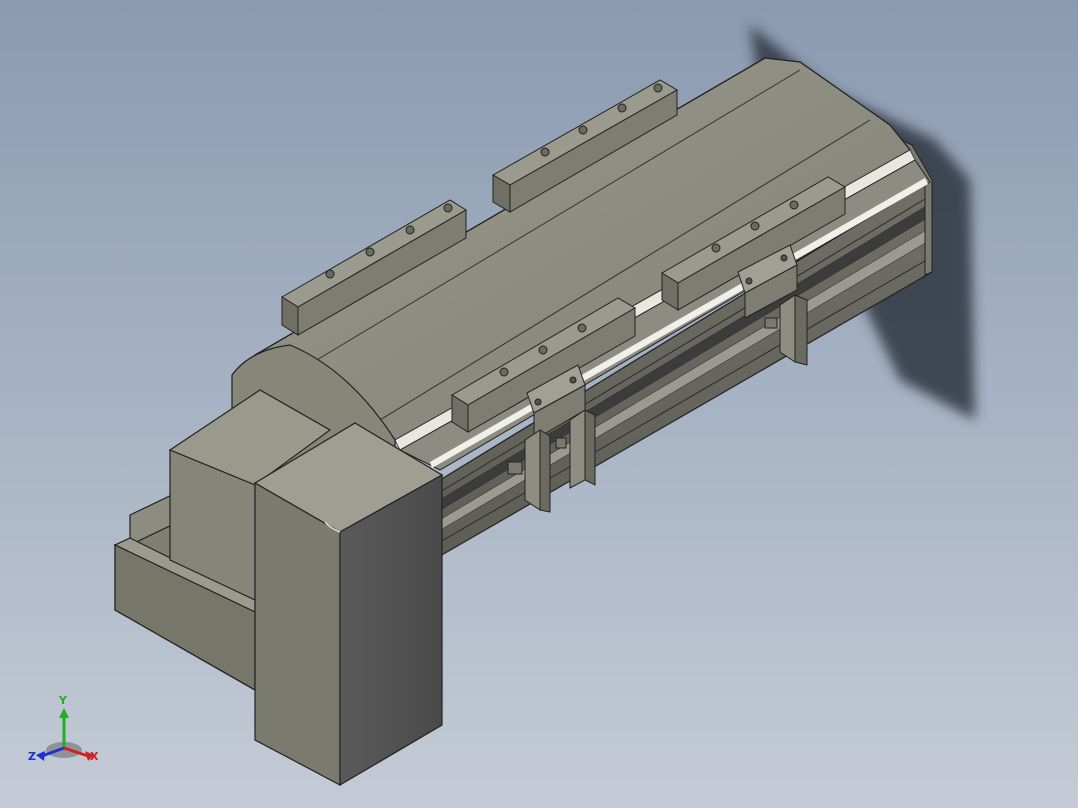 This screenshot has height=808, width=1078. What do you see at coordinates (94, 756) in the screenshot?
I see `triad-x-label: X` at bounding box center [94, 756].